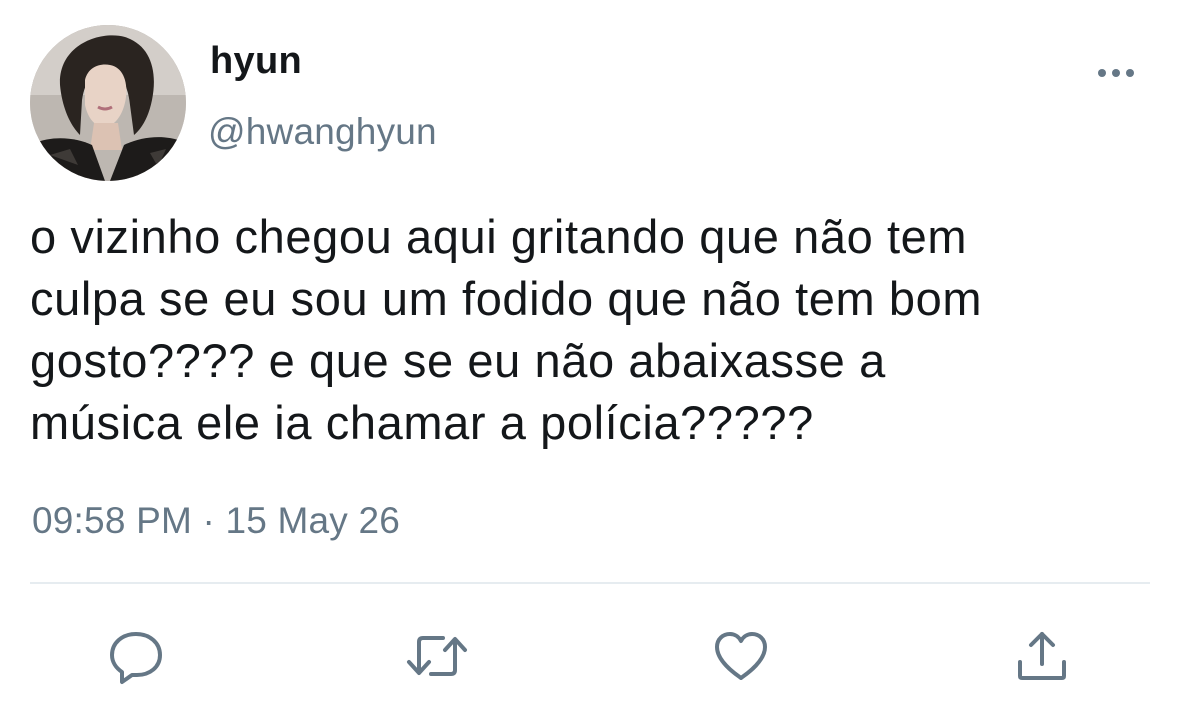  I want to click on retweet-icon, so click(437, 656).